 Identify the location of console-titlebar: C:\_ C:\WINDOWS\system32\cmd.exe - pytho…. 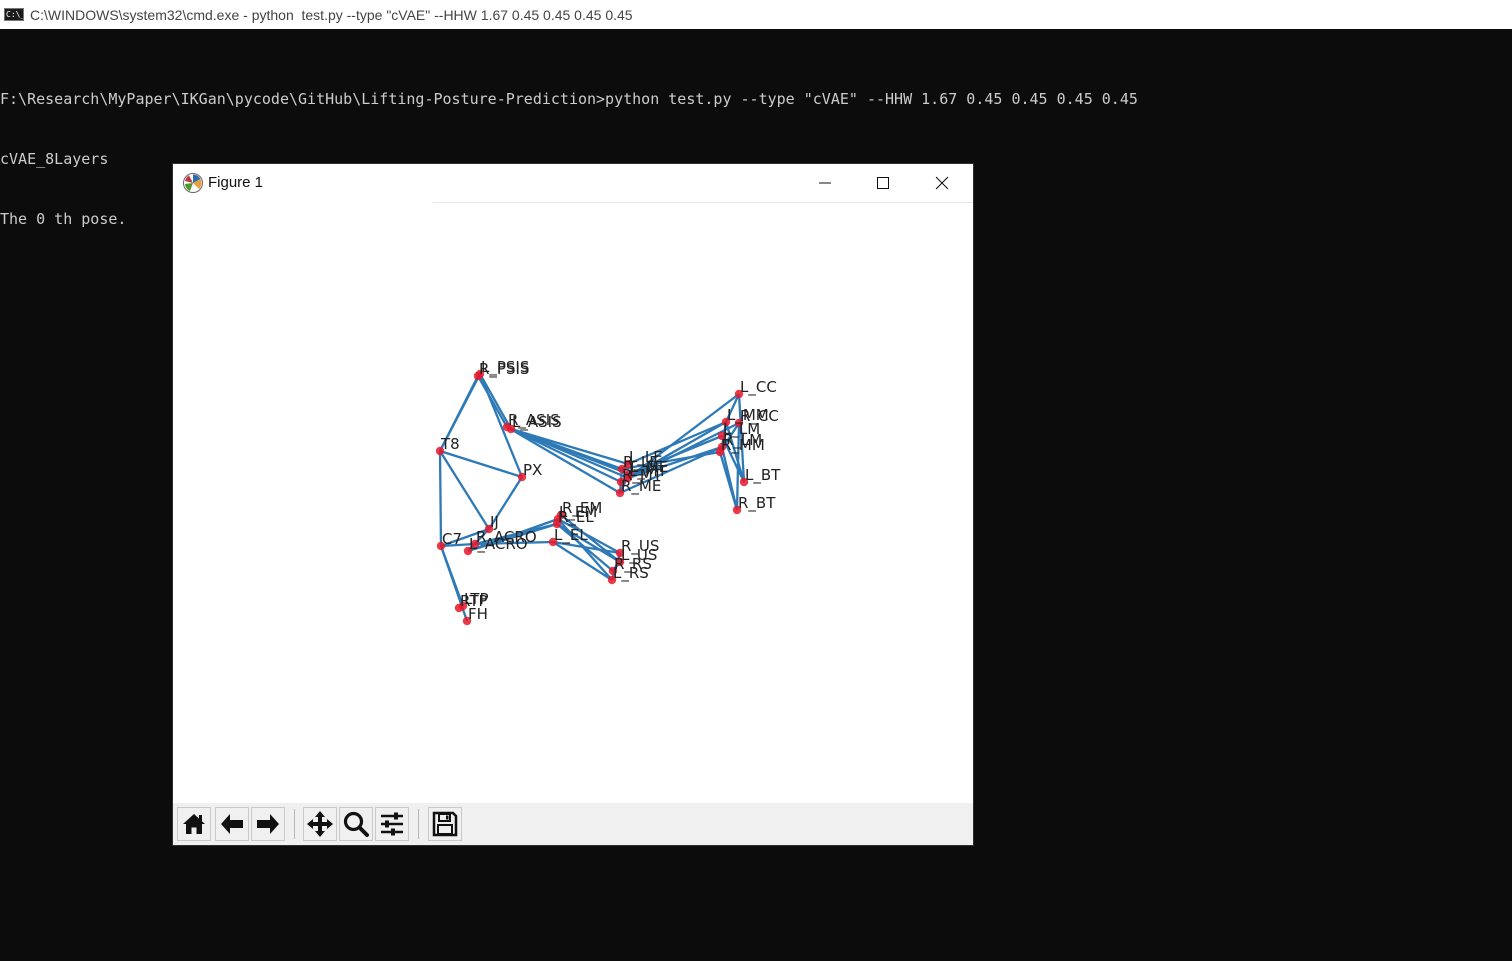
(756, 14).